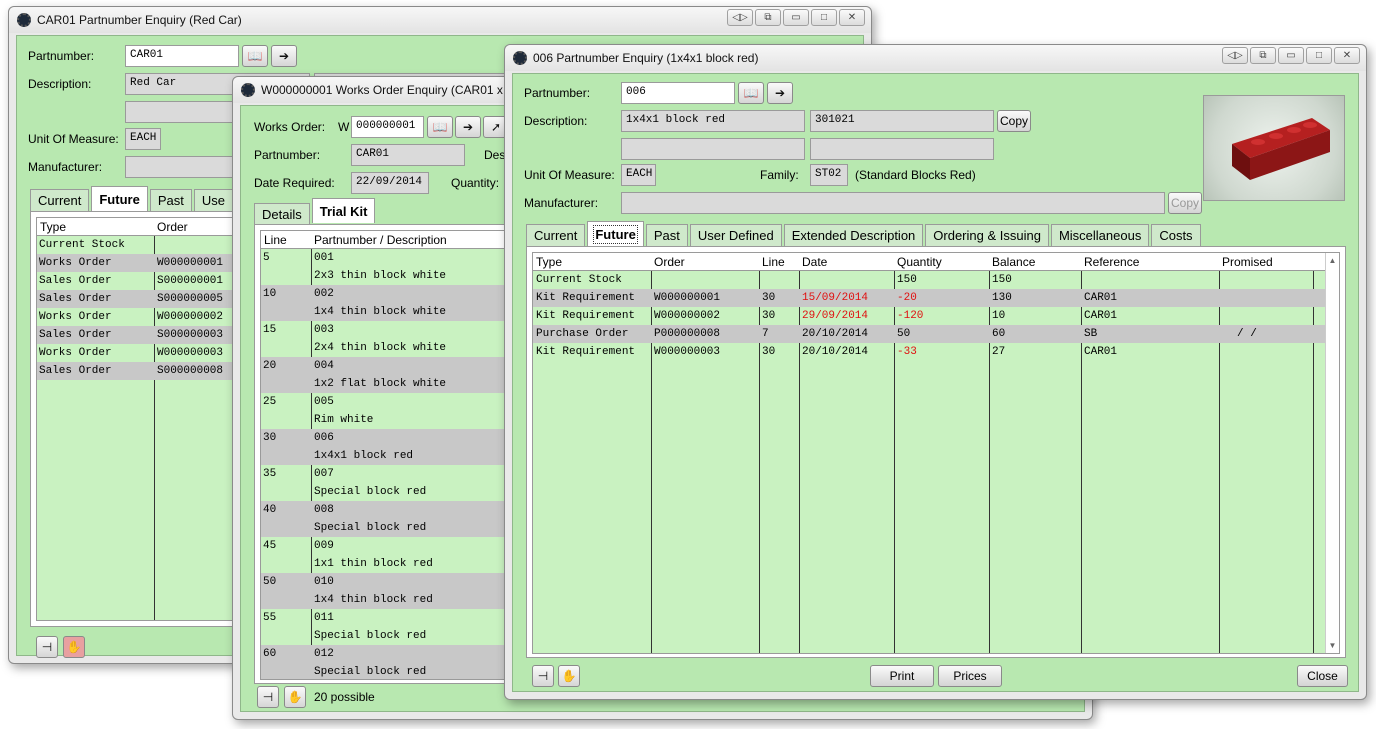  What do you see at coordinates (1332, 645) in the screenshot?
I see `scroll-down-icon: ▼` at bounding box center [1332, 645].